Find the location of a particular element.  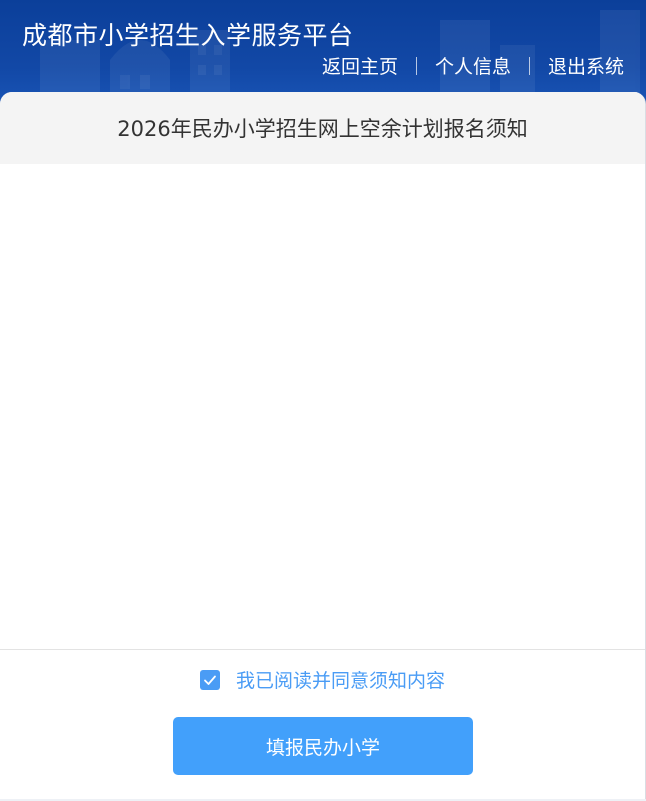

header-nav: 返回主页 个人信息 退出系统 is located at coordinates (473, 65).